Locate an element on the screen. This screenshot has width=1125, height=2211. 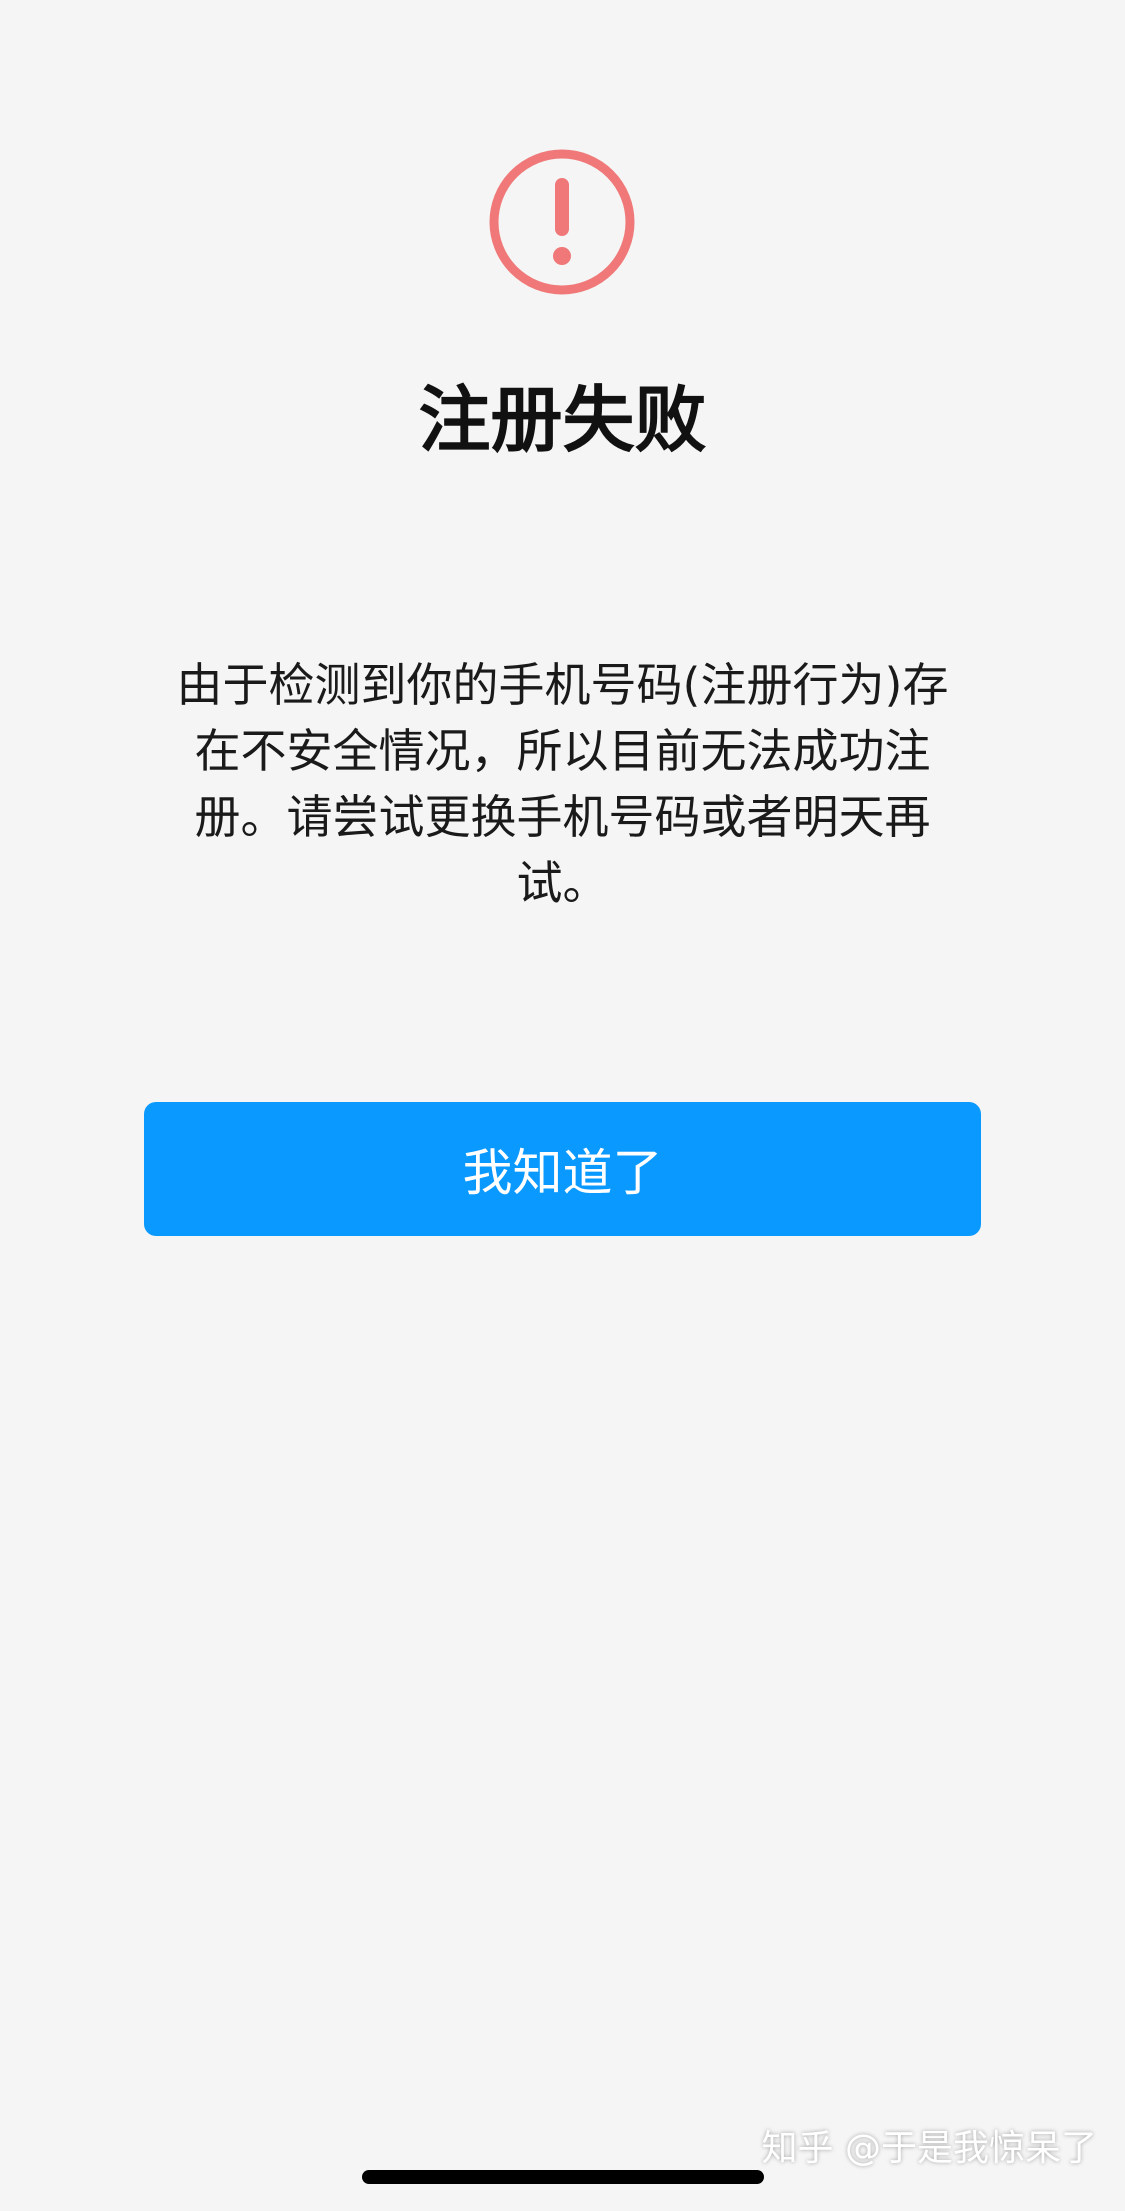
exclamation-circle-icon is located at coordinates (562, 222).